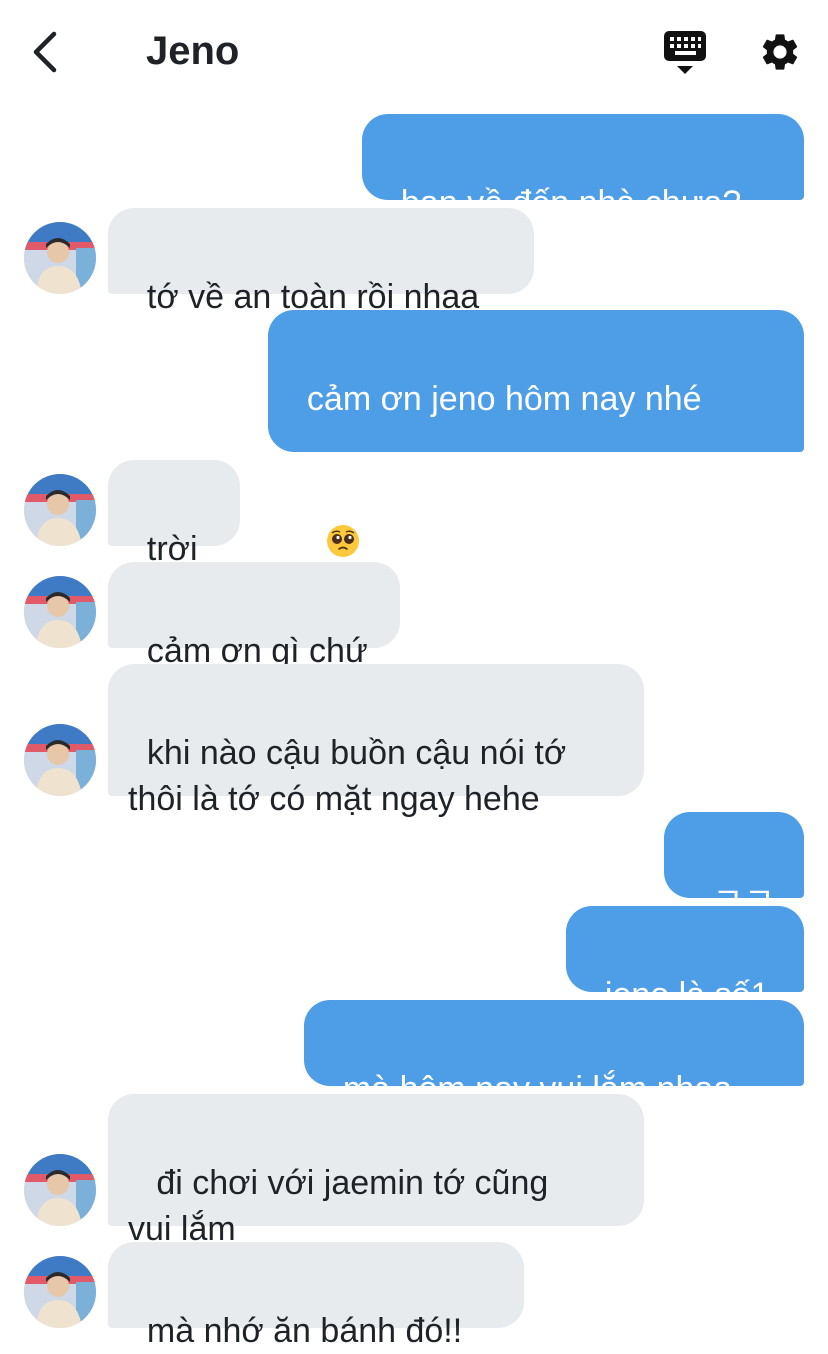 The height and width of the screenshot is (1354, 828). Describe the element at coordinates (554, 1054) in the screenshot. I see `message-bubble-outgoing: mà hôm nay vui lắm nhaa` at that location.